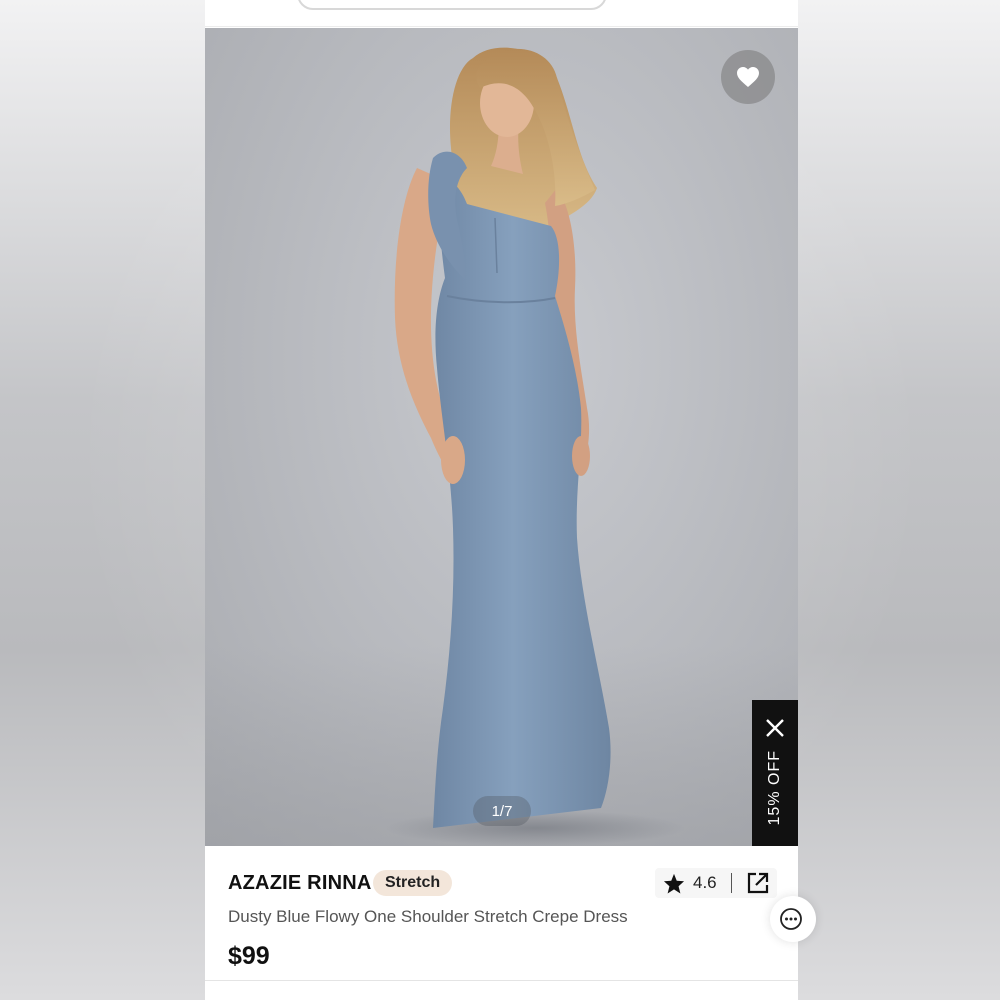 This screenshot has width=1000, height=1000. I want to click on top-bar, so click(501, 13).